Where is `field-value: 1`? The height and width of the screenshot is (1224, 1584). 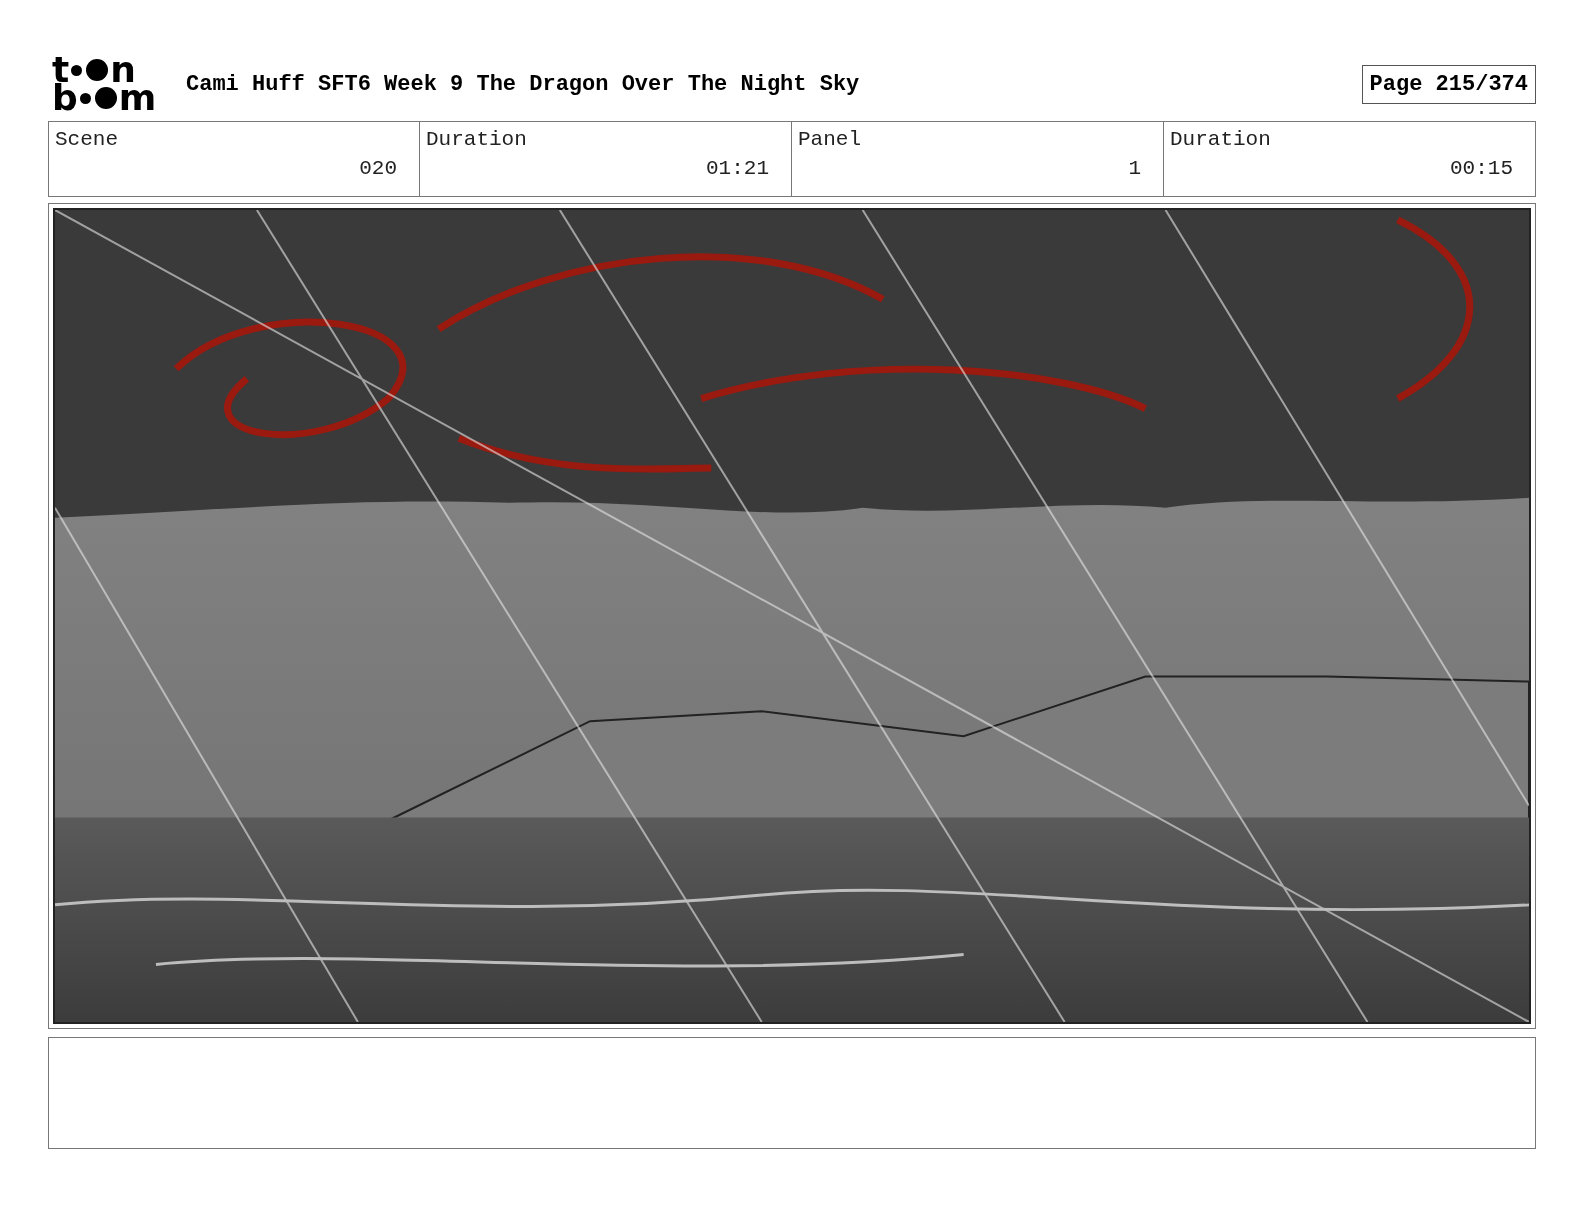
field-value: 1 is located at coordinates (1134, 168).